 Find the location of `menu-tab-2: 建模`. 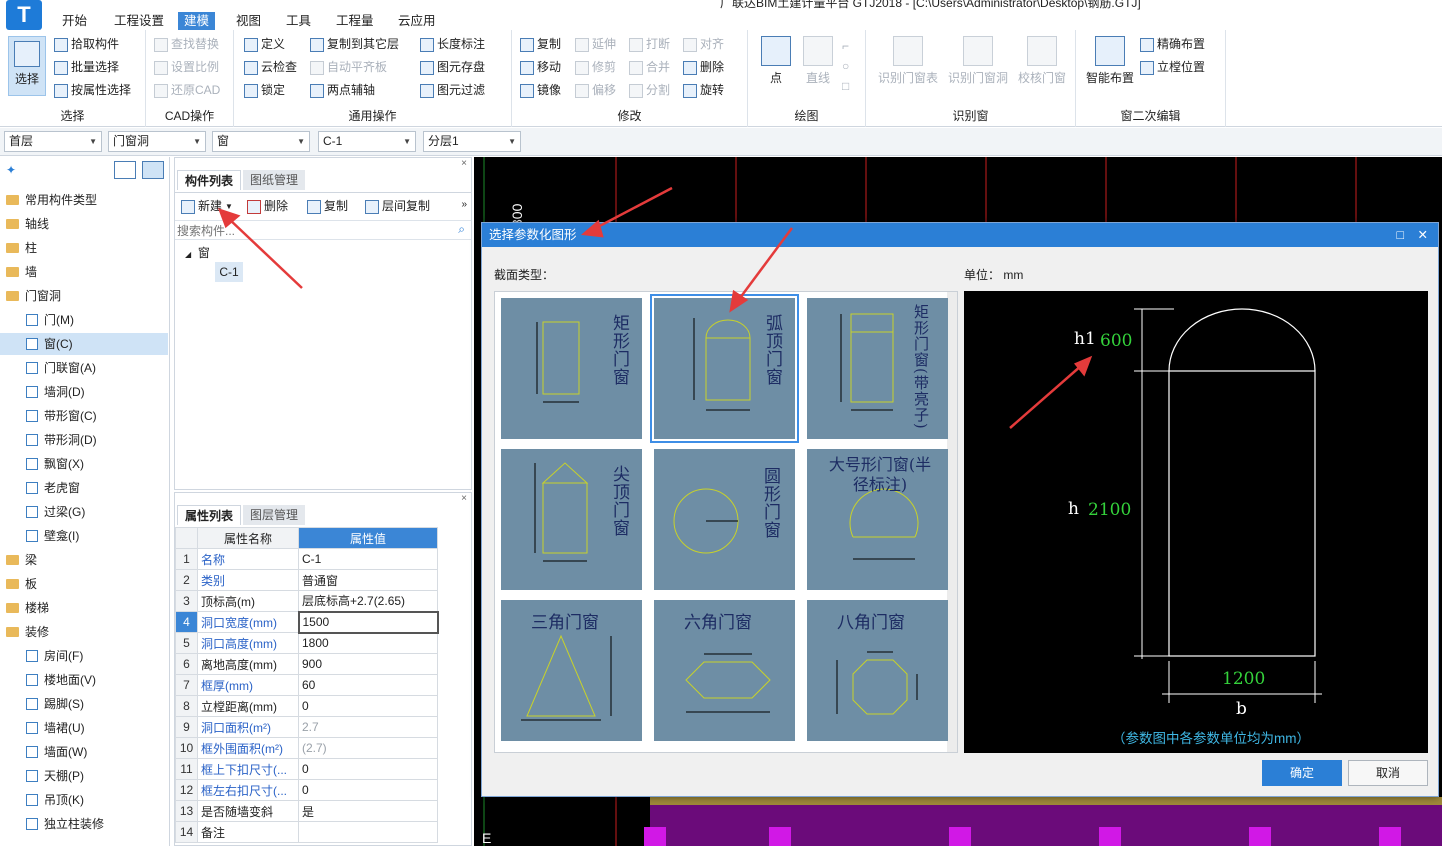

menu-tab-2: 建模 is located at coordinates (197, 21).